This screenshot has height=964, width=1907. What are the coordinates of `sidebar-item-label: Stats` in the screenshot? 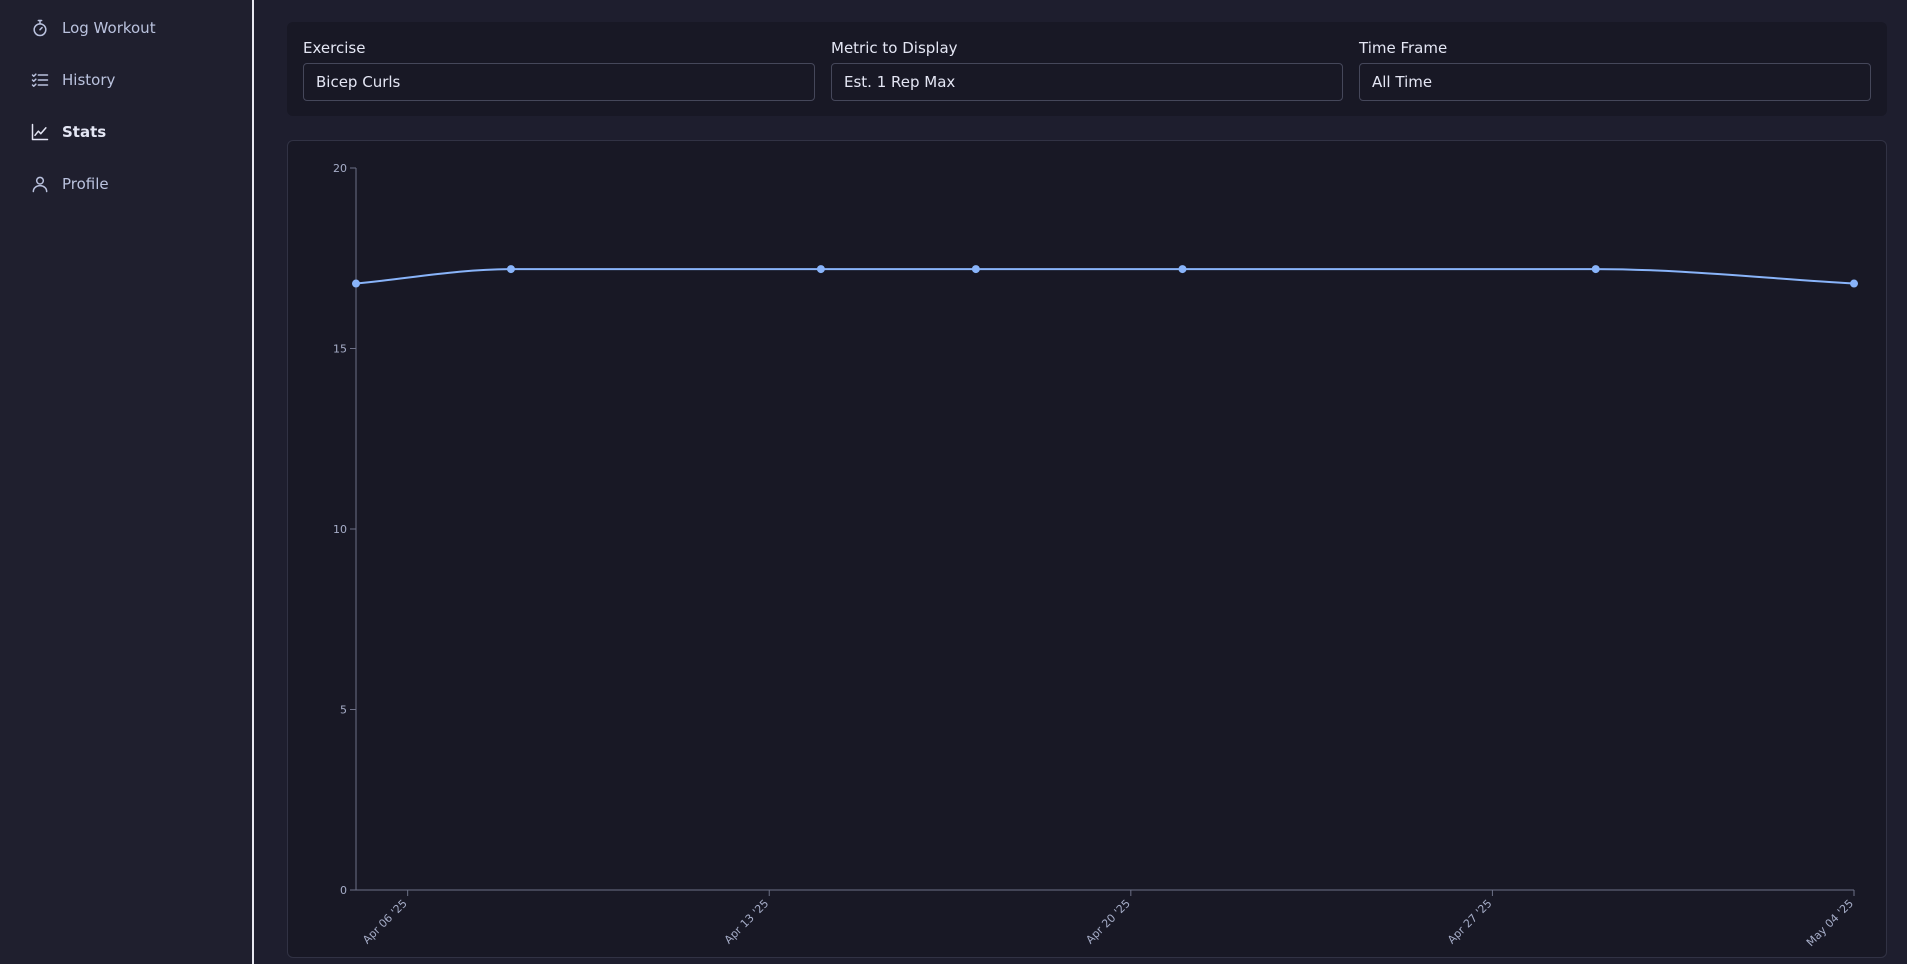 It's located at (84, 132).